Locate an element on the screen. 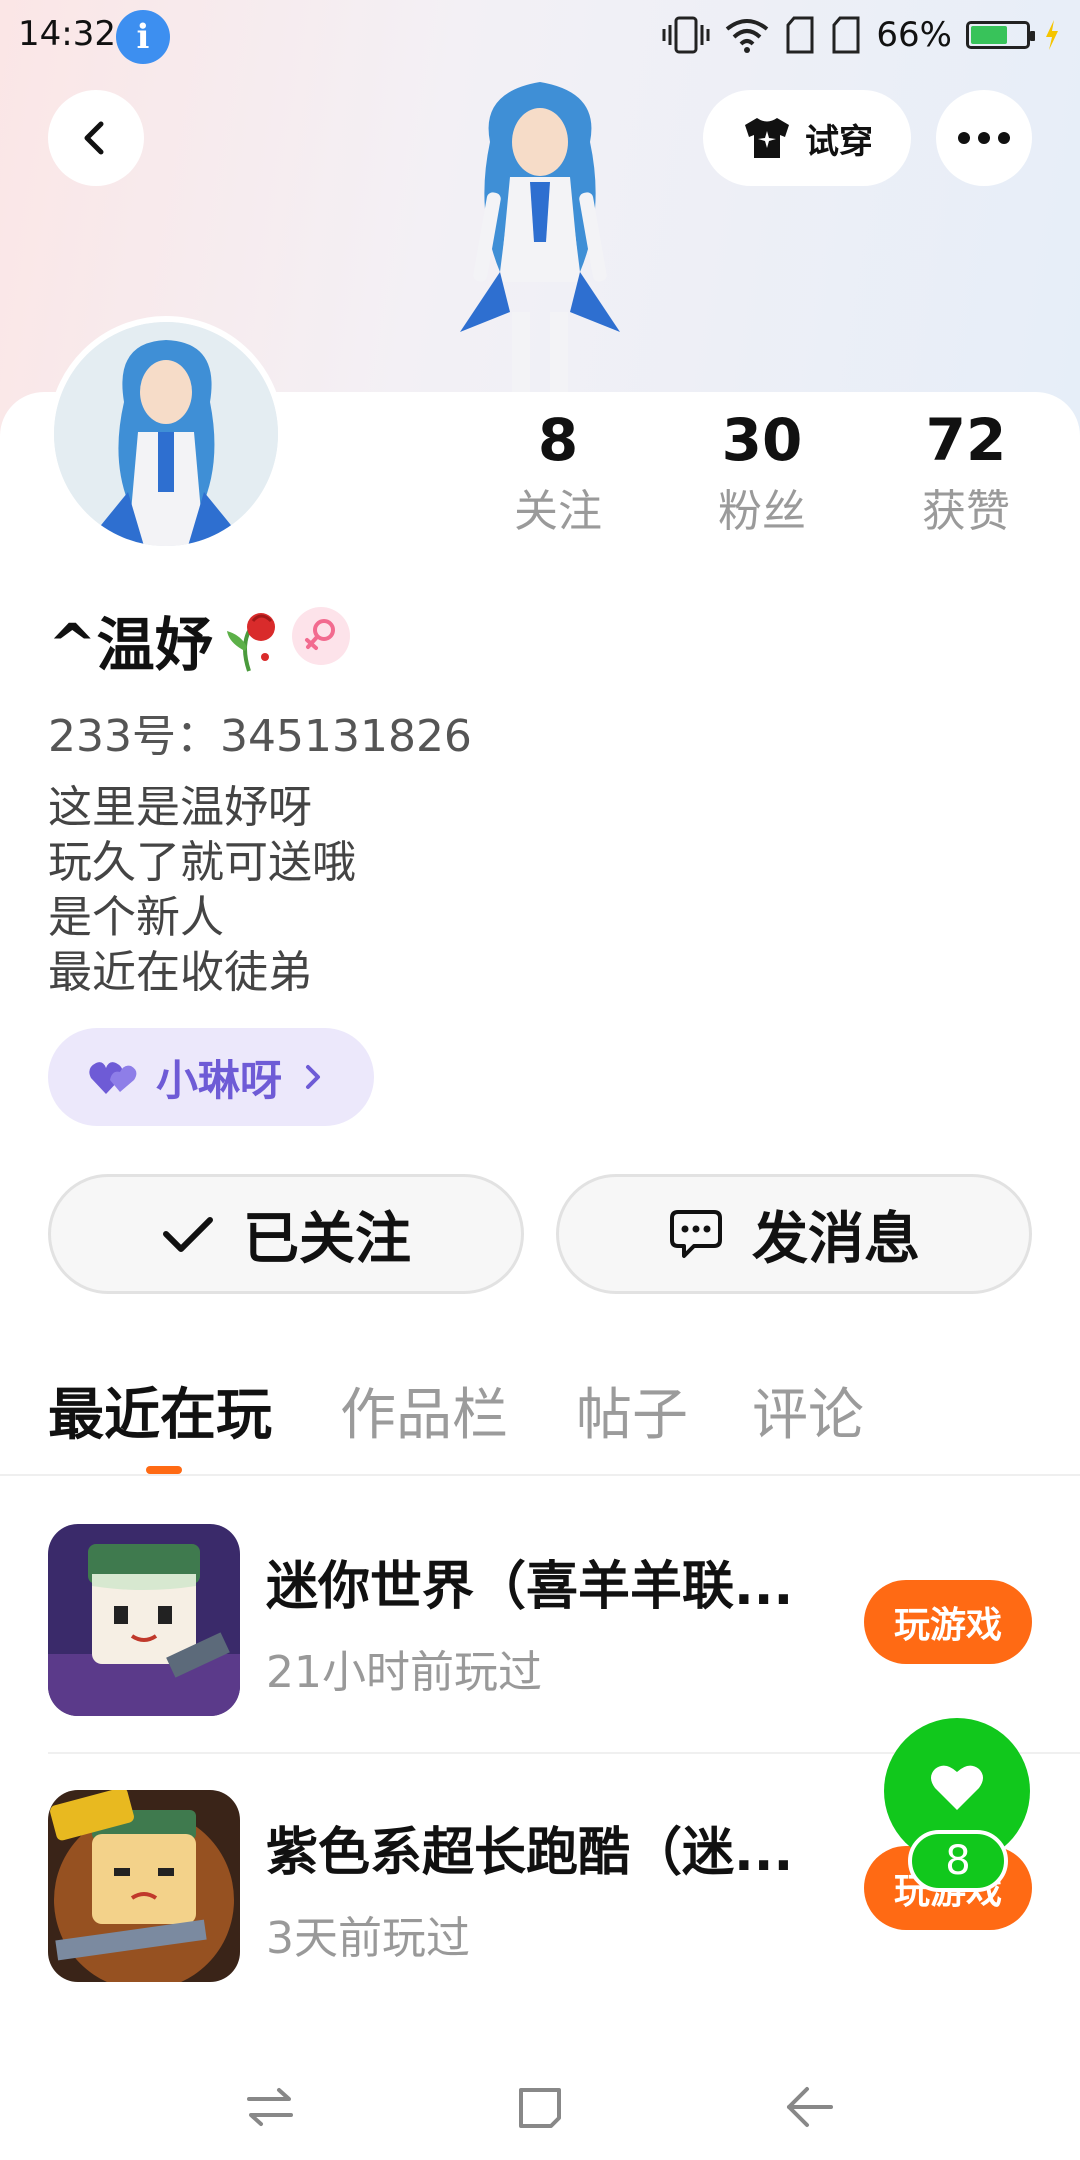 The height and width of the screenshot is (2160, 1080). avatar is located at coordinates (166, 434).